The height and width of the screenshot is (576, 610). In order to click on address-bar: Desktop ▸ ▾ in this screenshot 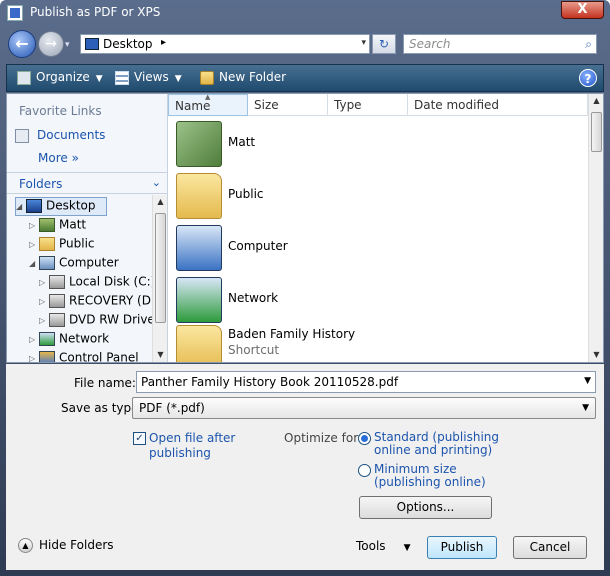, I will do `click(225, 44)`.